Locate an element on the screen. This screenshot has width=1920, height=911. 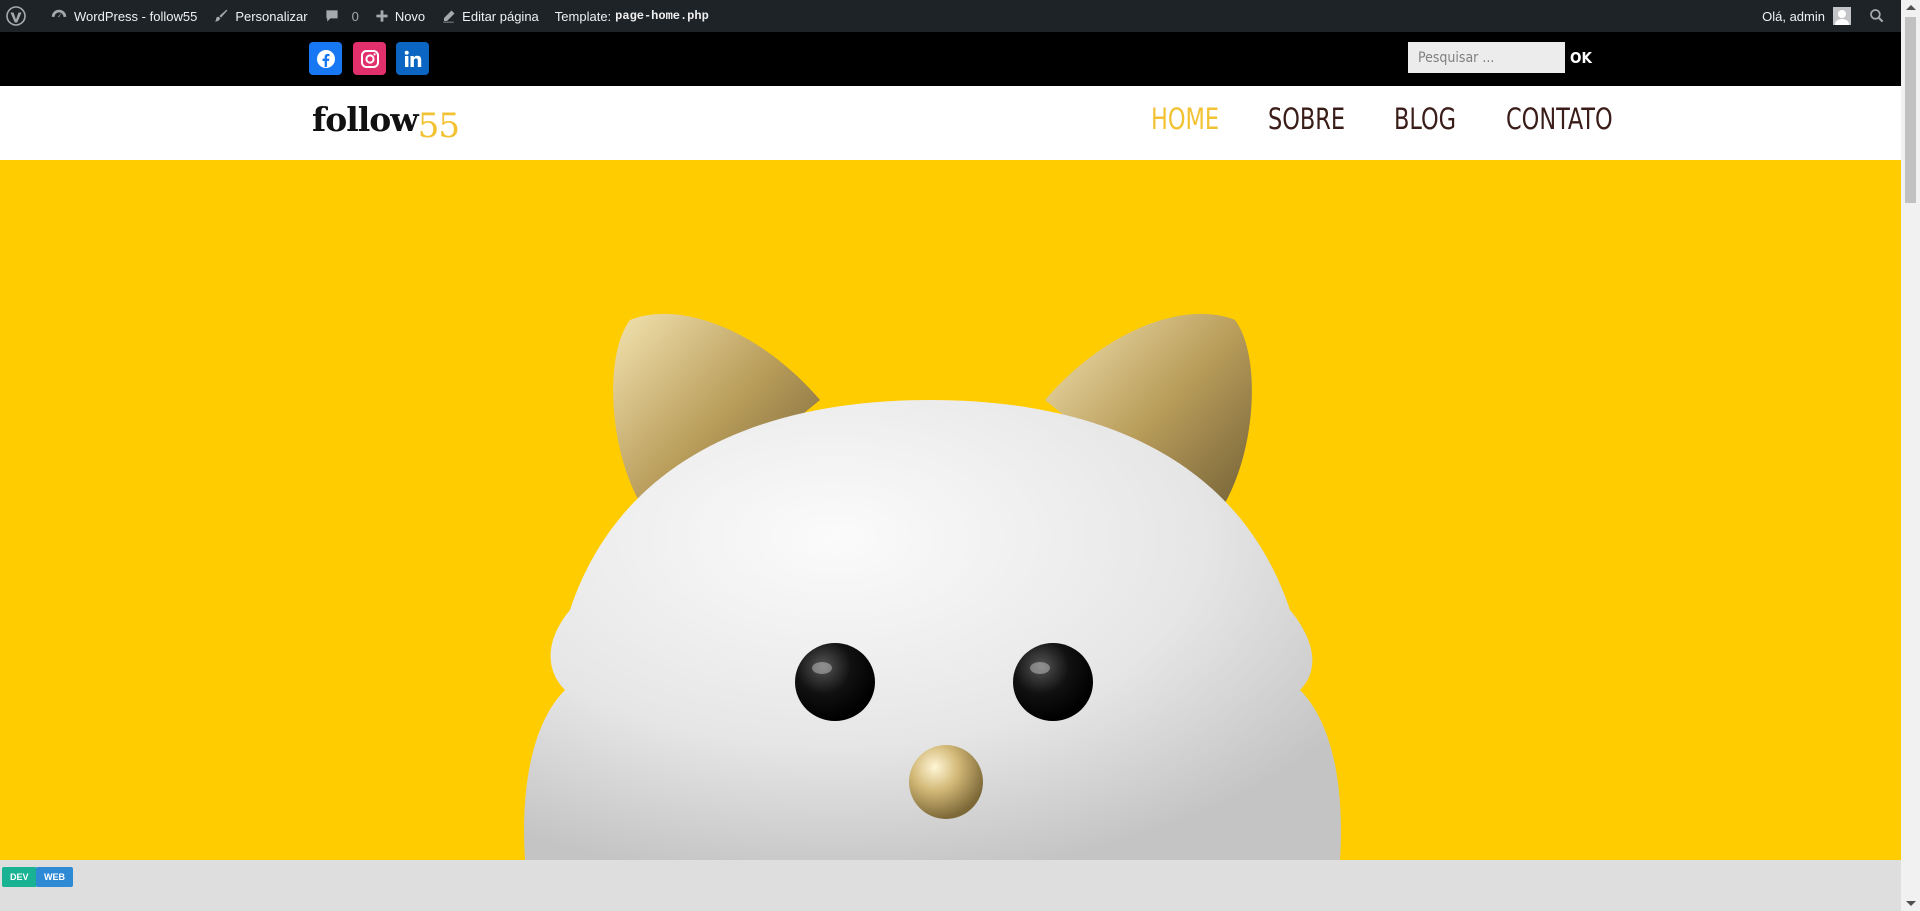
tag-dev: DEV is located at coordinates (19, 877).